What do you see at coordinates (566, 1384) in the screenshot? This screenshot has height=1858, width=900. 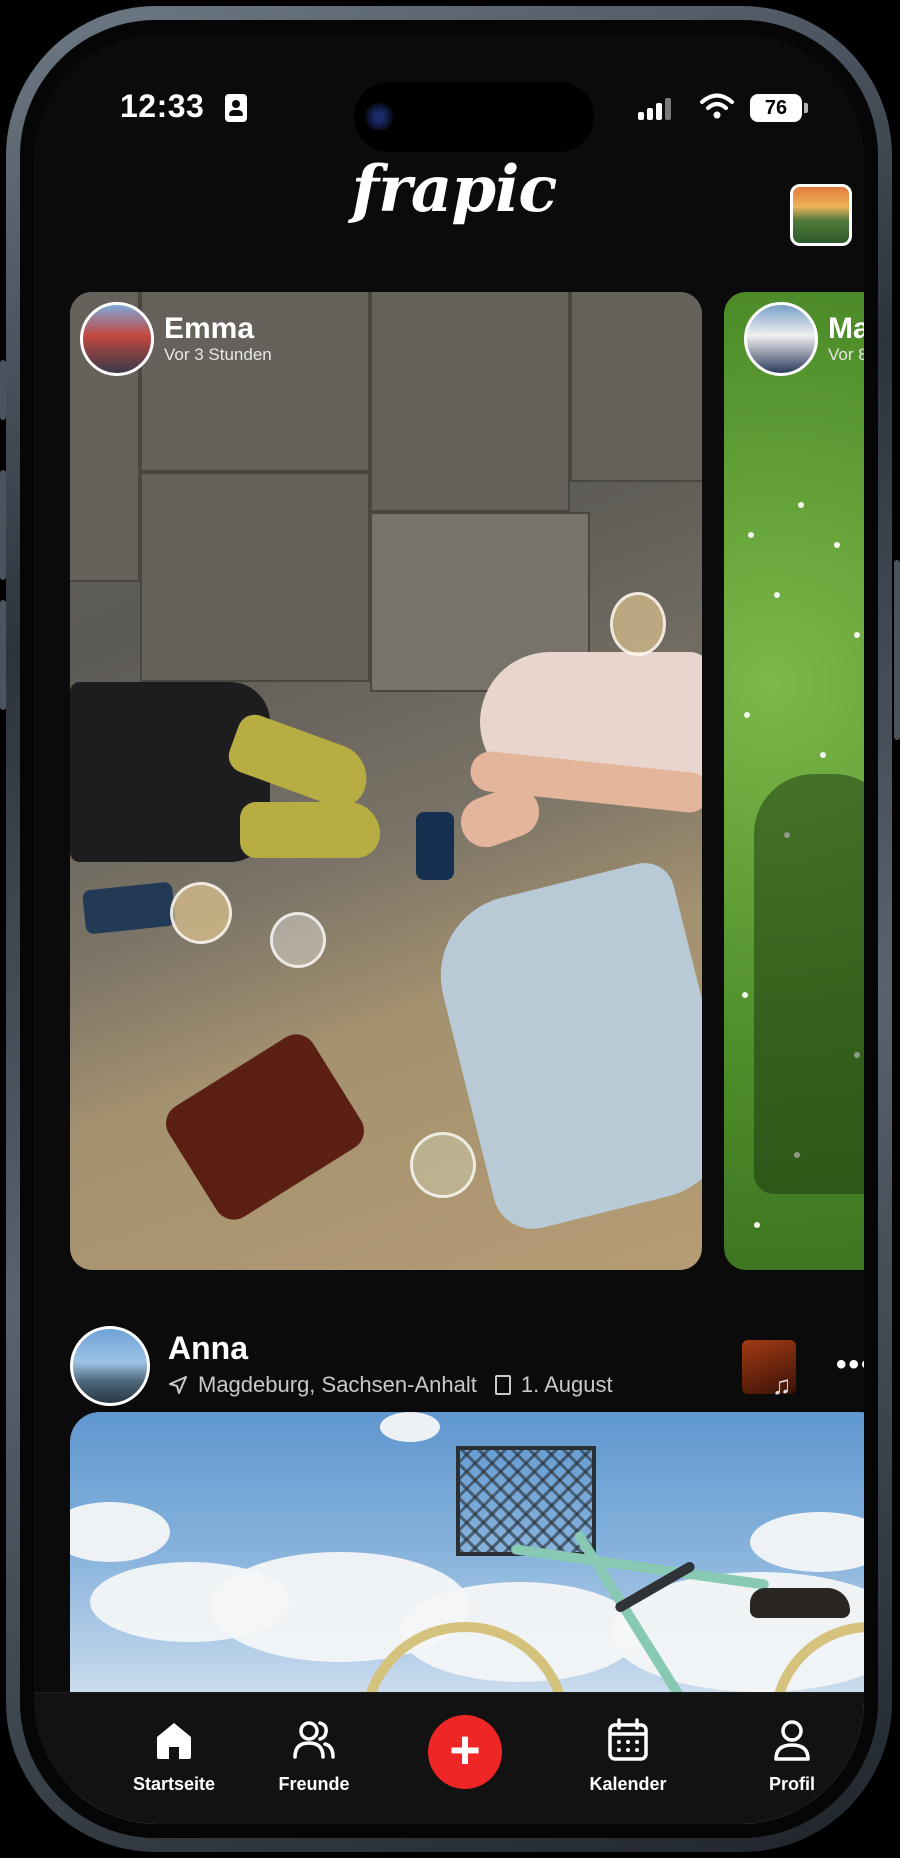 I see `post-date: 1. August` at bounding box center [566, 1384].